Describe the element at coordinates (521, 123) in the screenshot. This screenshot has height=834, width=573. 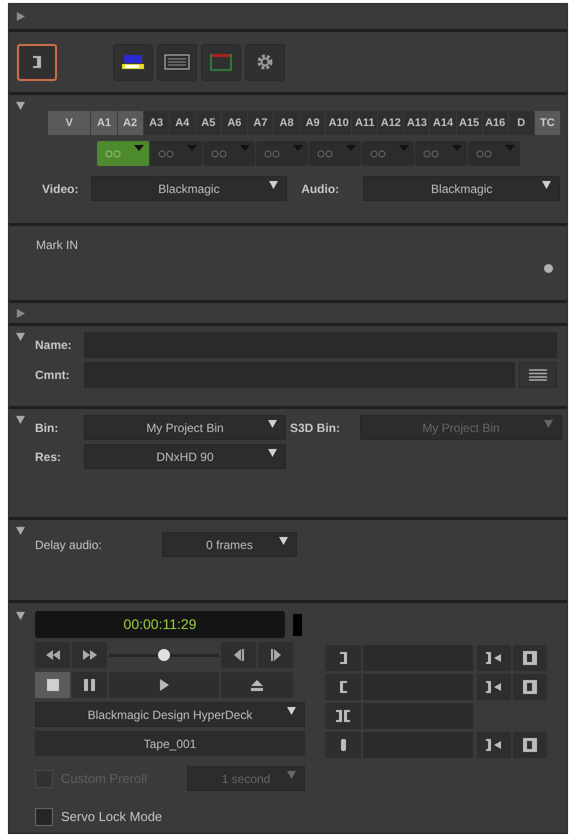
I see `track-button: D` at that location.